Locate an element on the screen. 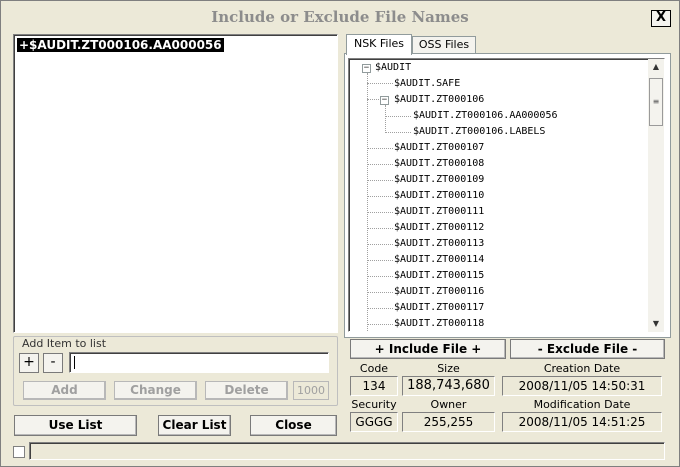 This screenshot has height=467, width=680. scroll-down-icon: ▼ is located at coordinates (656, 324).